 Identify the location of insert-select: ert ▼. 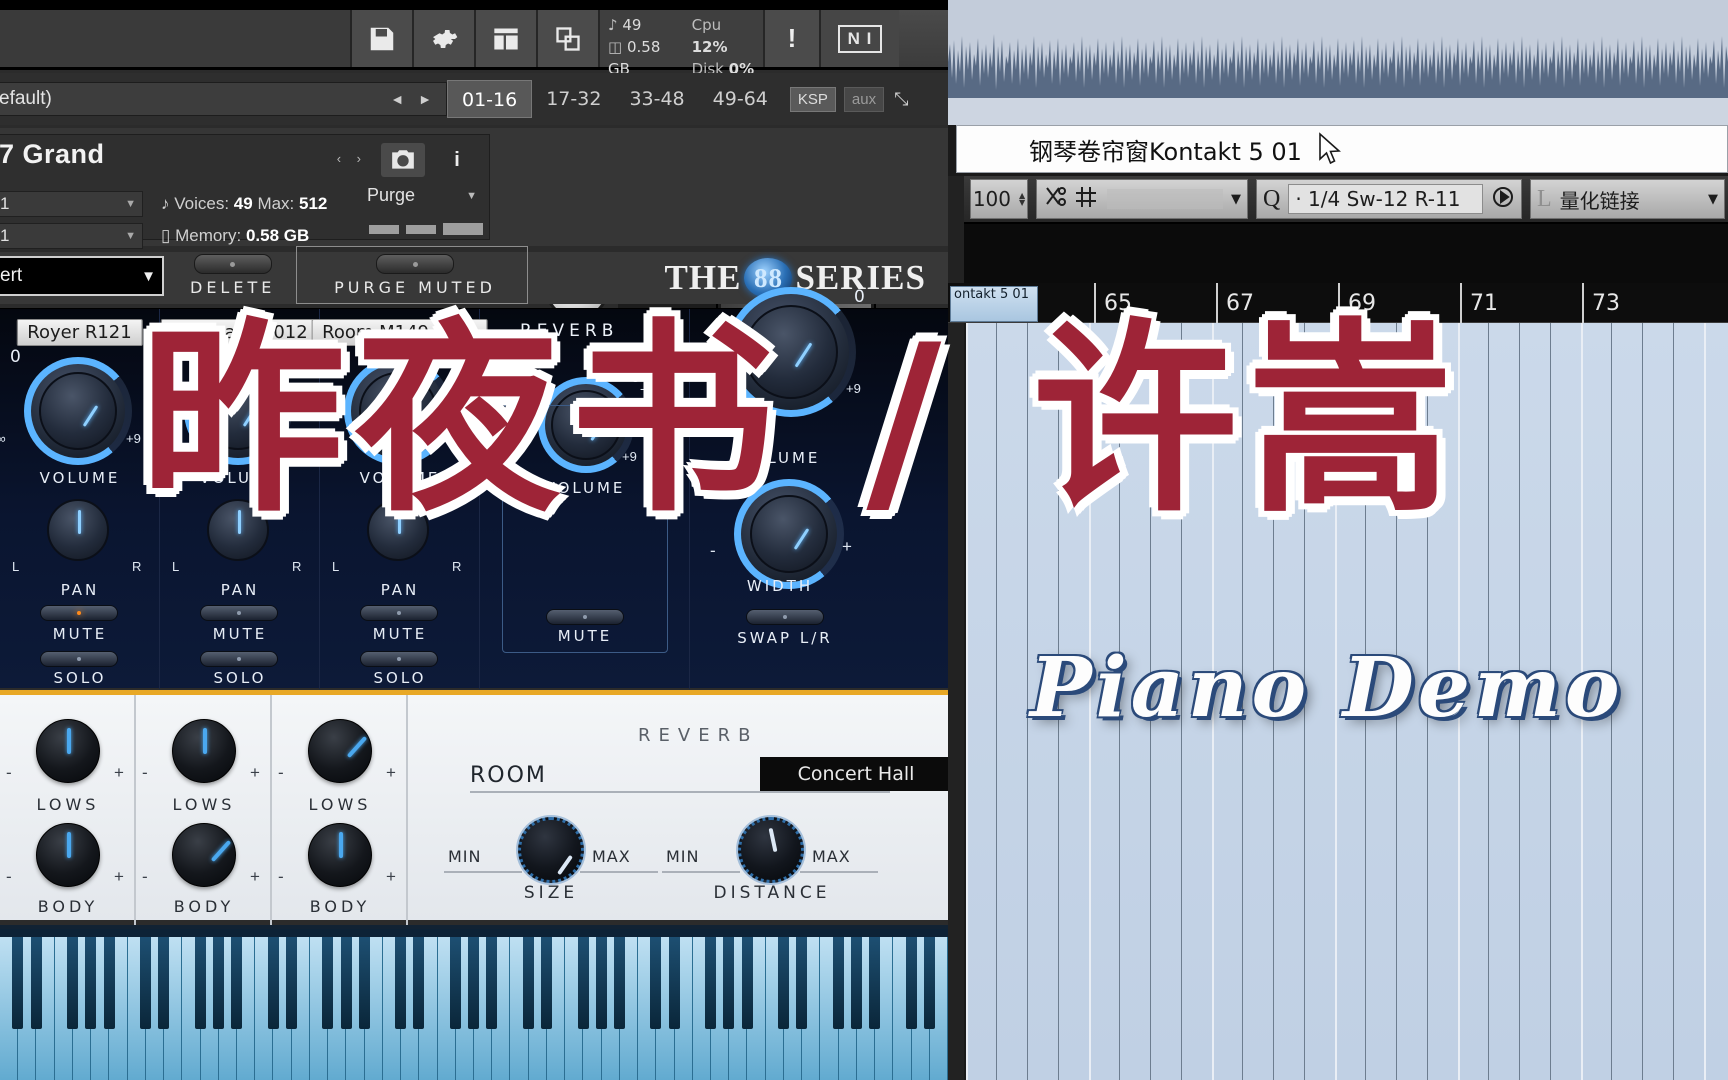
(82, 276).